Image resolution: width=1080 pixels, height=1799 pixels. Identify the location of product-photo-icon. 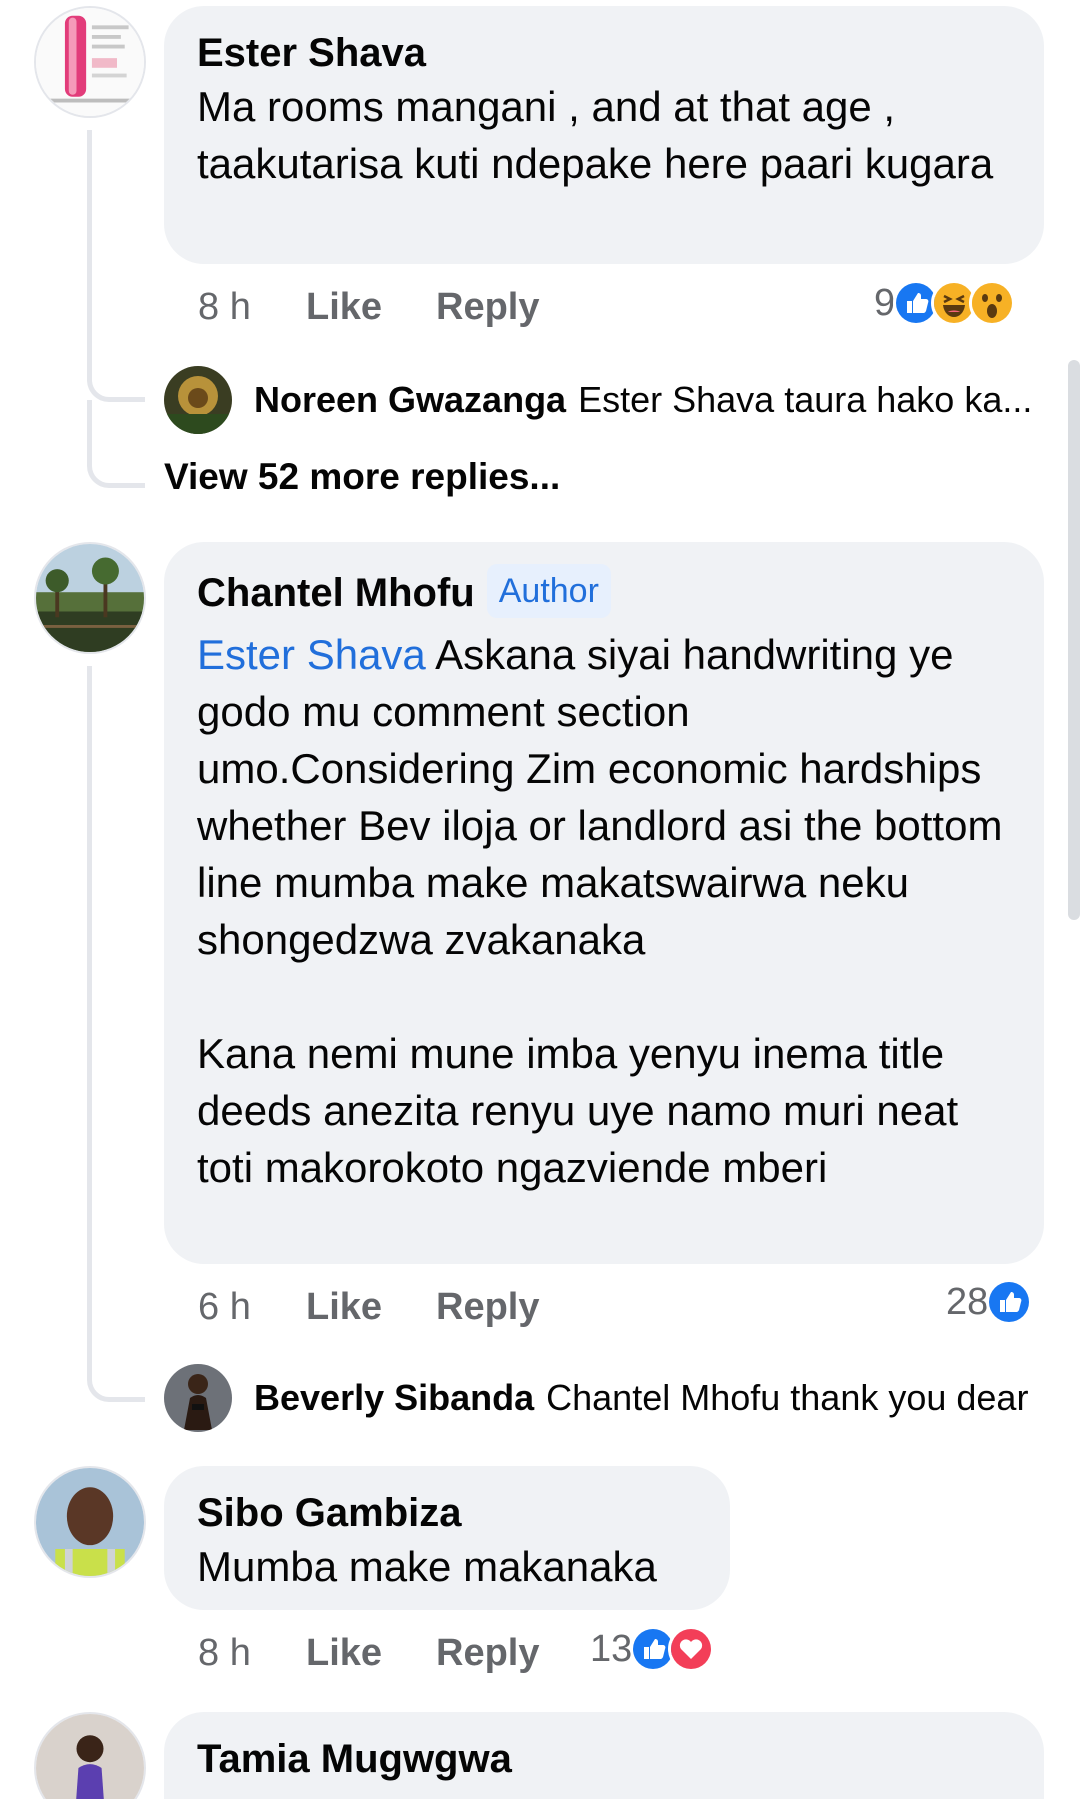
(90, 62).